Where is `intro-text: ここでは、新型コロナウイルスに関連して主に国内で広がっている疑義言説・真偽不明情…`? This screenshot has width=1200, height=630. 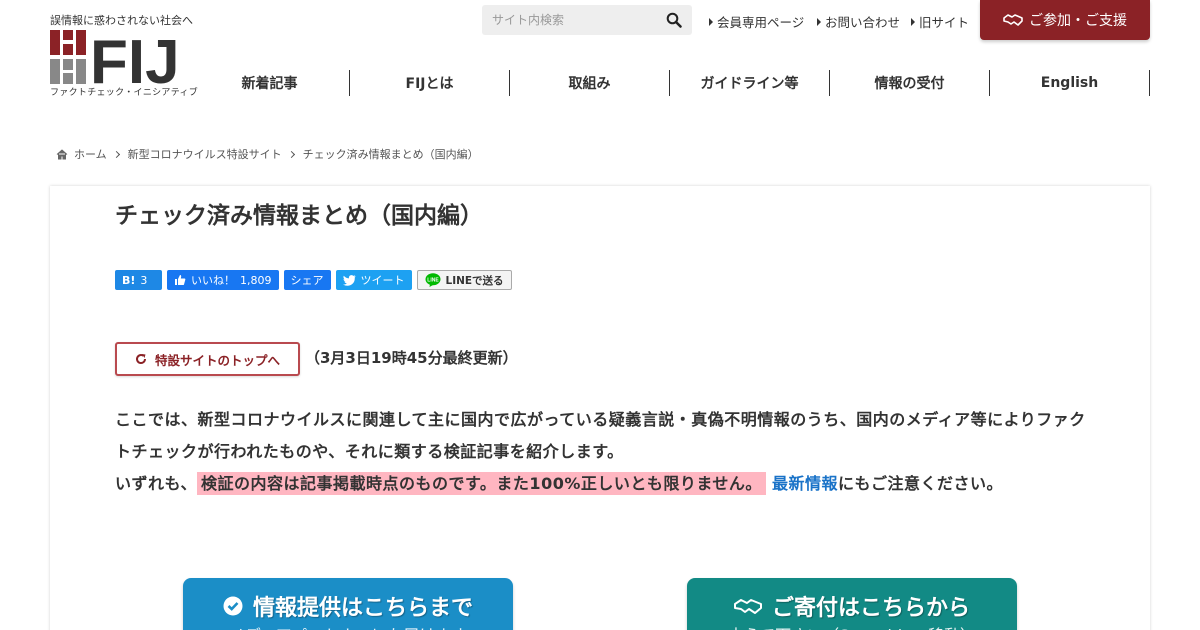 intro-text: ここでは、新型コロナウイルスに関連して主に国内で広がっている疑義言説・真偽不明情… is located at coordinates (602, 452).